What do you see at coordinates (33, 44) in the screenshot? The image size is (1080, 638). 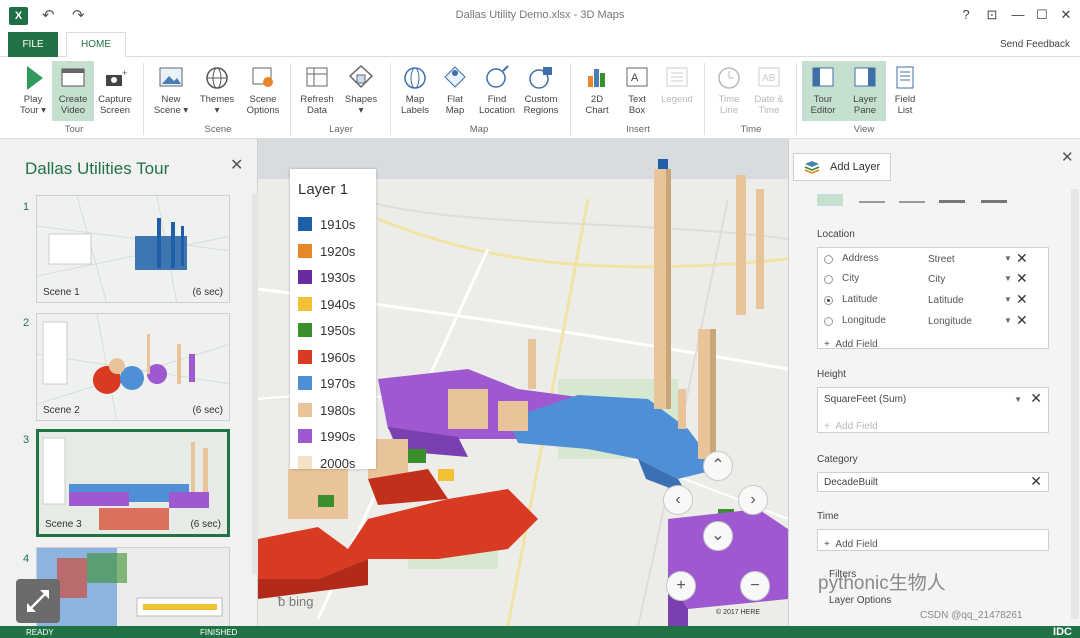 I see `tab-file: FILE` at bounding box center [33, 44].